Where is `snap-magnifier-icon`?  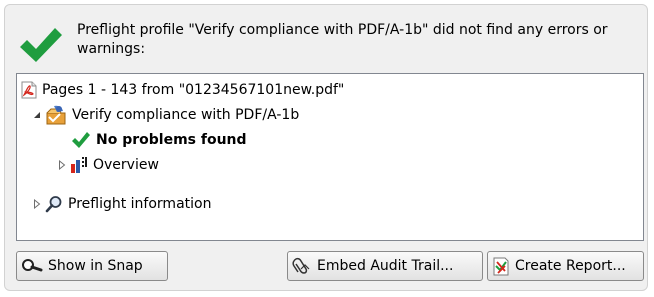 snap-magnifier-icon is located at coordinates (32, 265).